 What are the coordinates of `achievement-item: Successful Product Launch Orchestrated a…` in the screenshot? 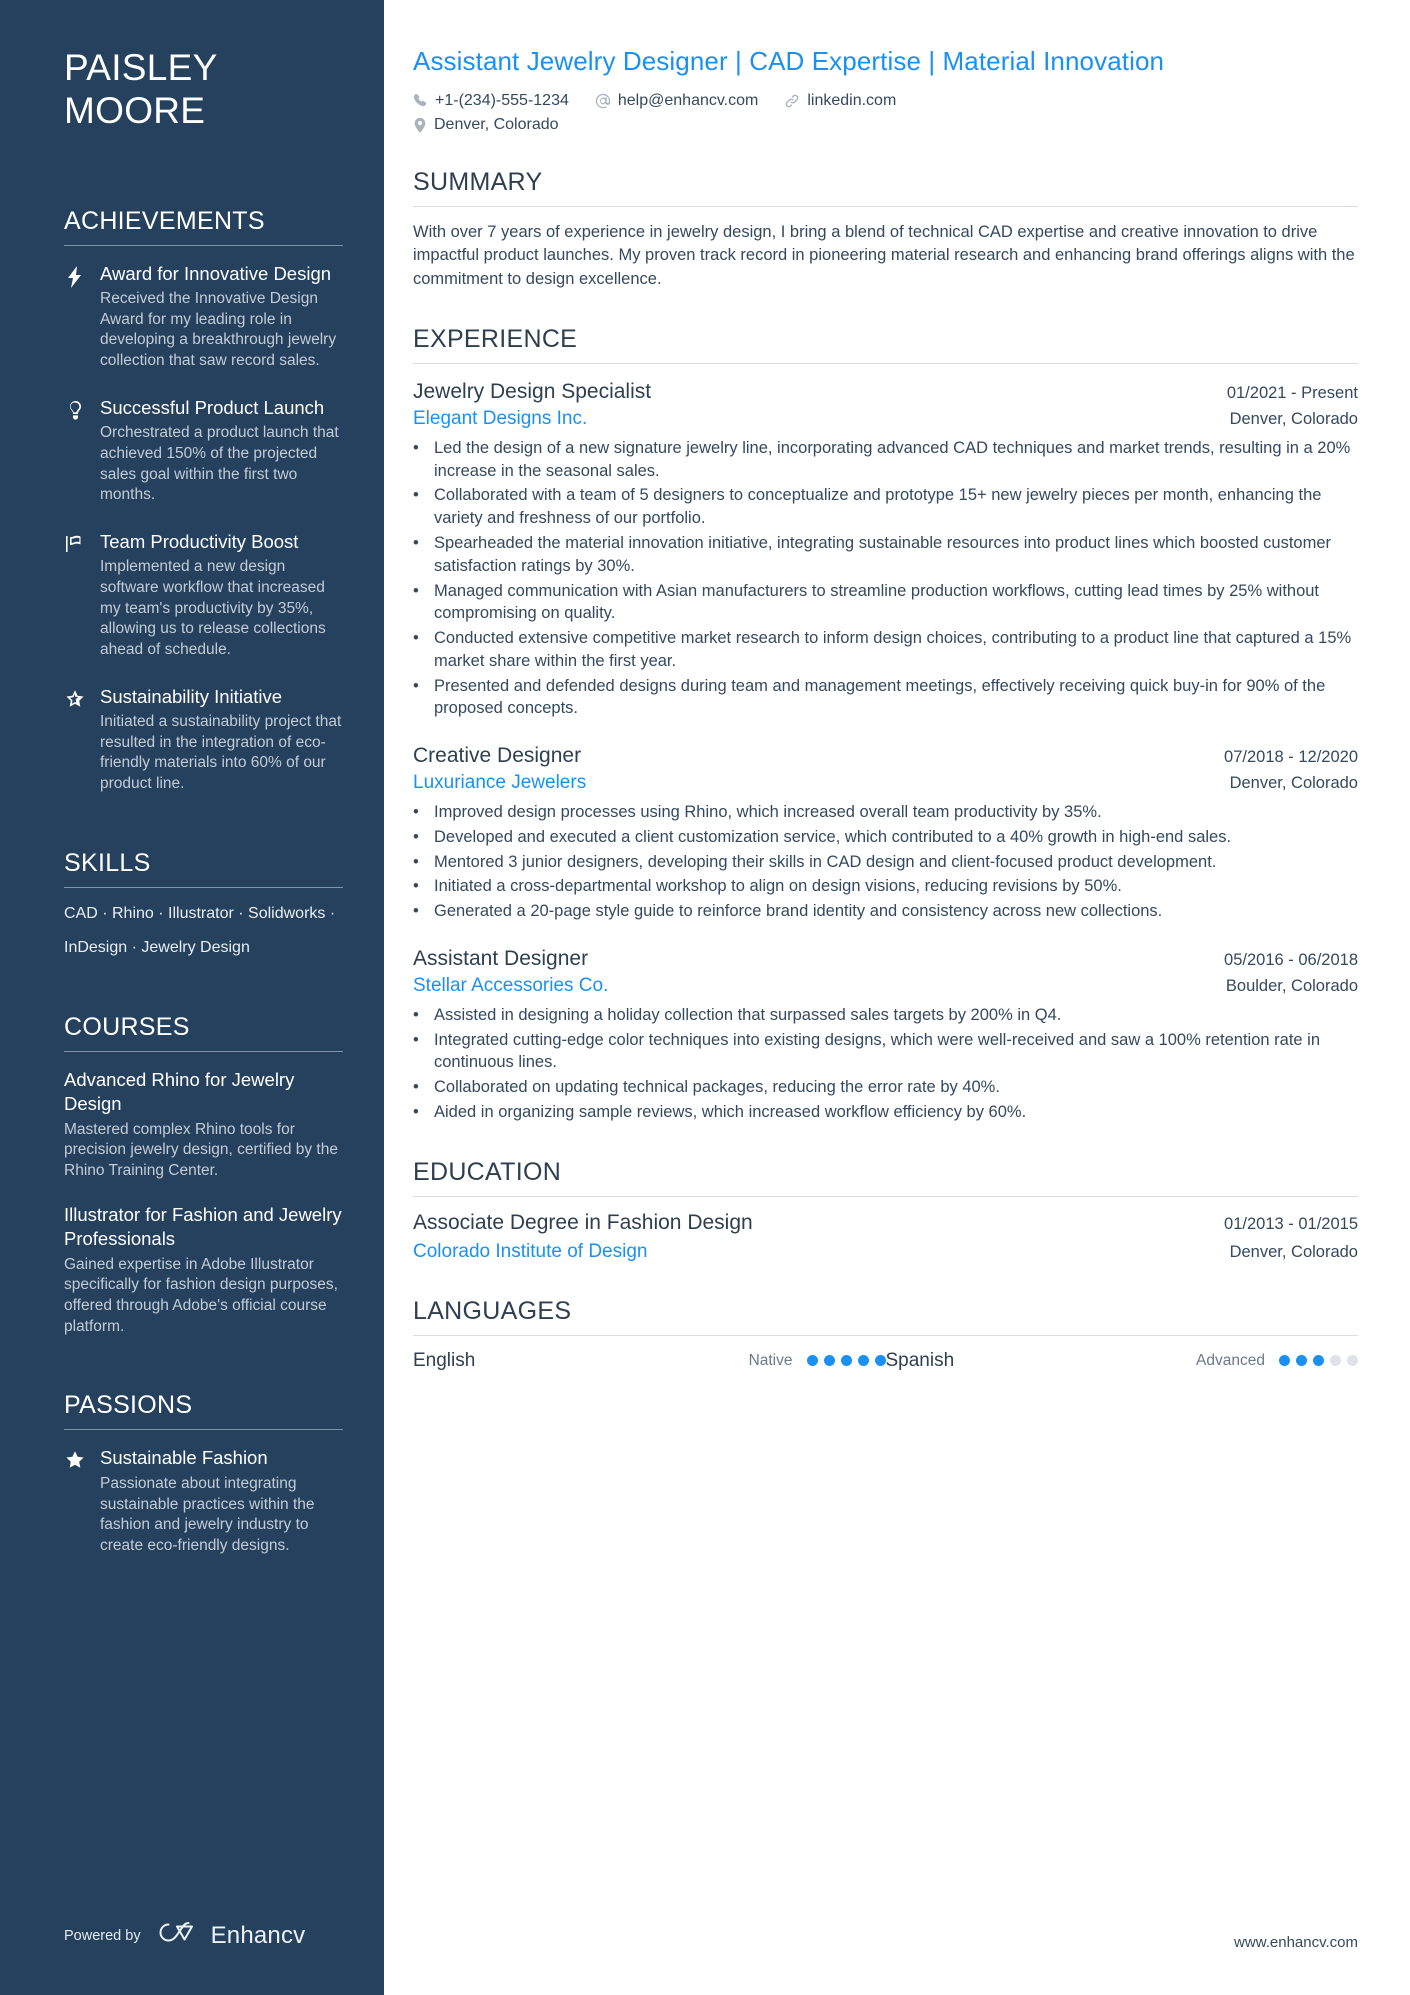 It's located at (204, 451).